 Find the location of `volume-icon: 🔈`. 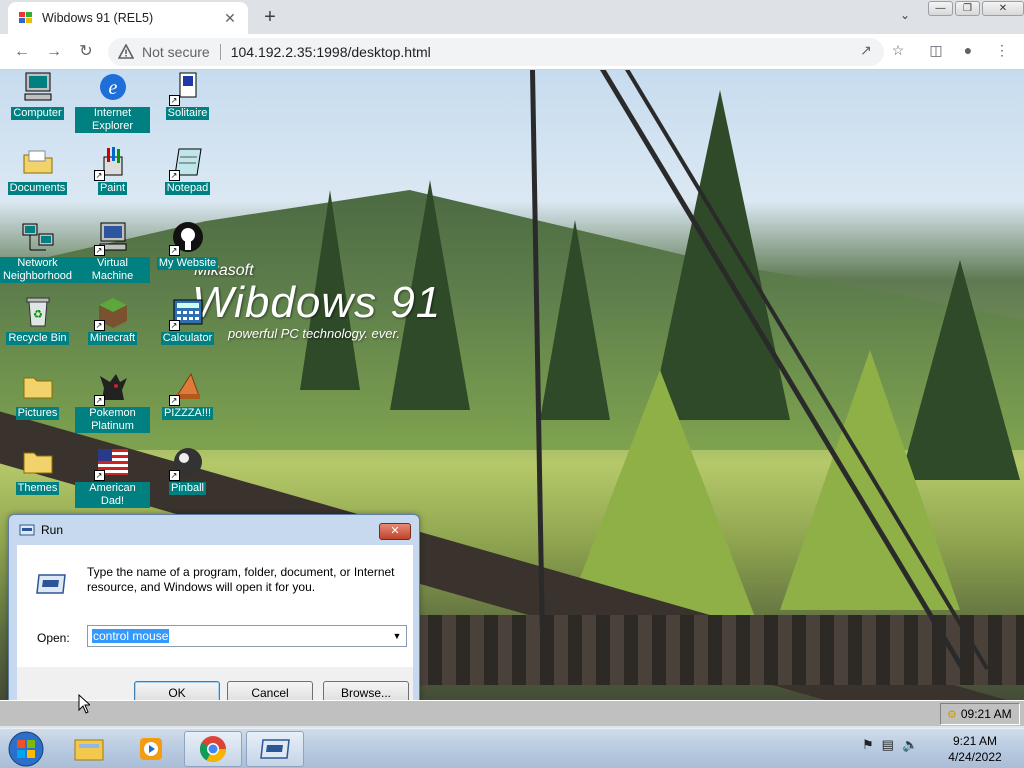

volume-icon: 🔈 is located at coordinates (910, 745).